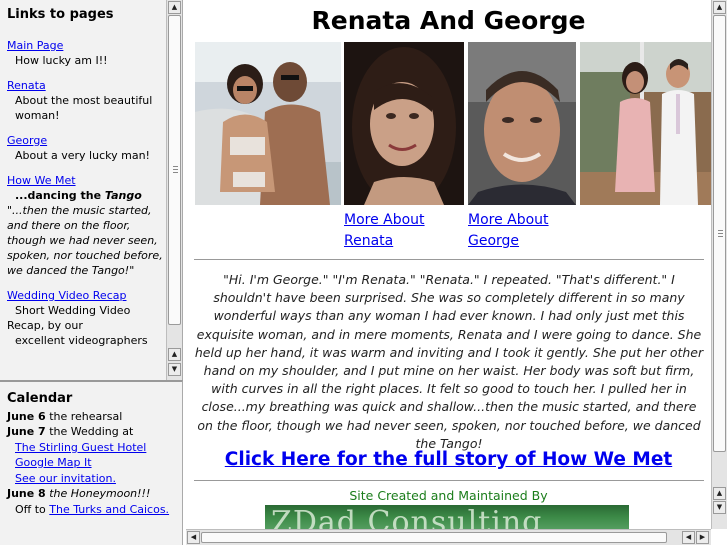  Describe the element at coordinates (86, 53) in the screenshot. I see `nav-main-page: Main Page How lucky am I!!` at that location.